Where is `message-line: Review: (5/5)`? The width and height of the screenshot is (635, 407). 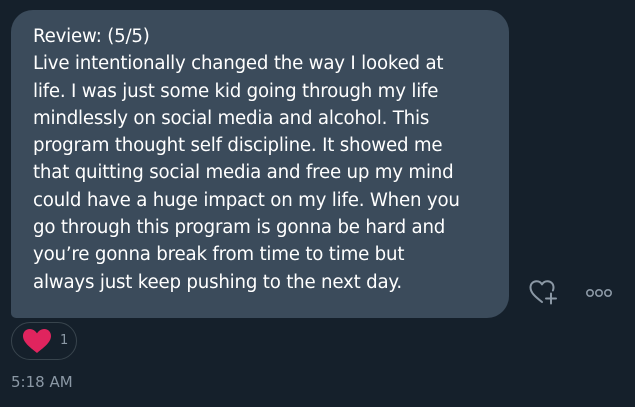
message-line: Review: (5/5) is located at coordinates (91, 36).